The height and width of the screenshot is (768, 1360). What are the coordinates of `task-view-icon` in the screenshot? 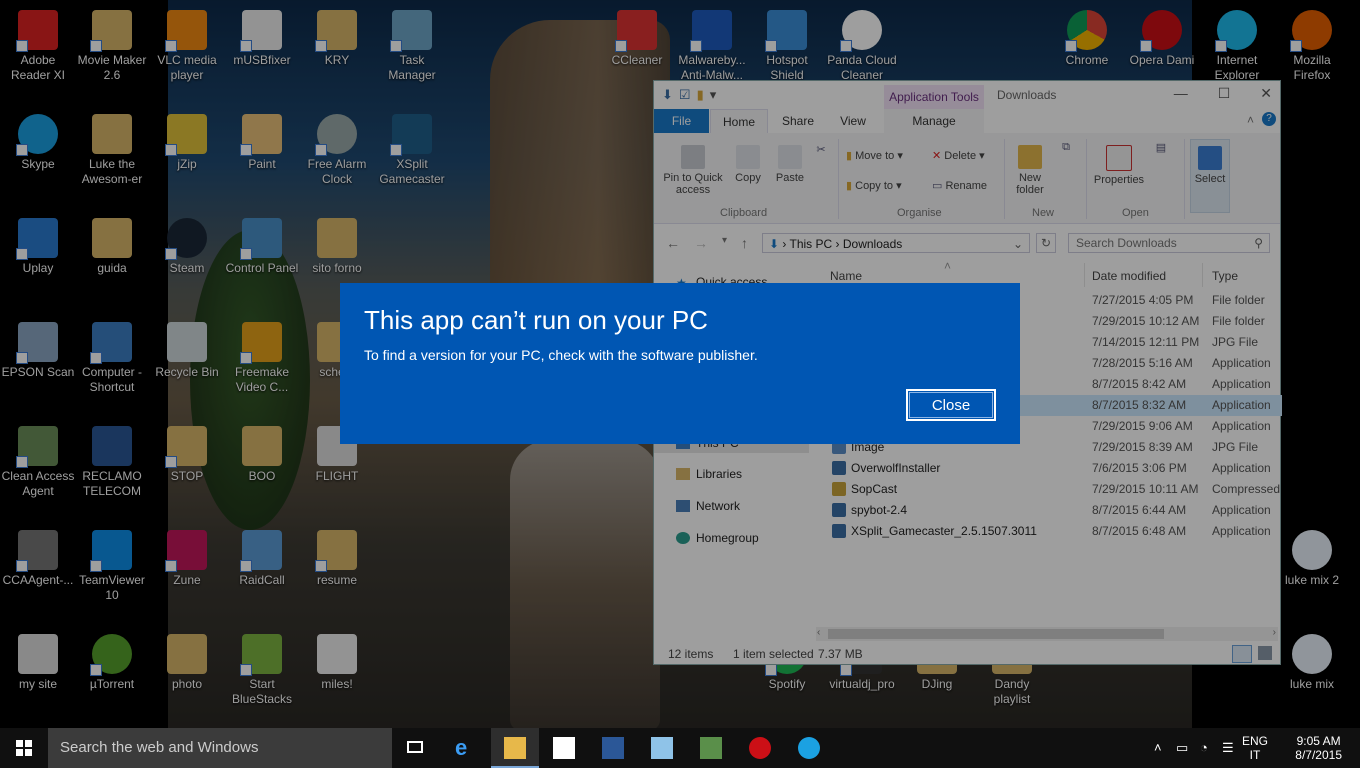 It's located at (415, 747).